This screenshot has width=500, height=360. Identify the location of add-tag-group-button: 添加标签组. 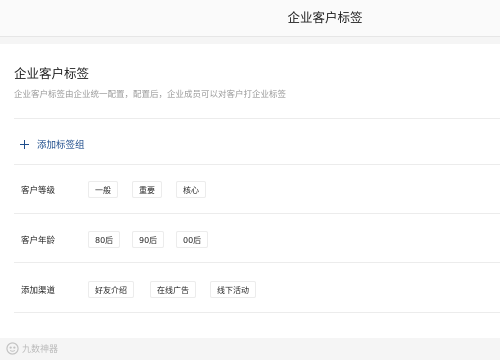
(52, 144).